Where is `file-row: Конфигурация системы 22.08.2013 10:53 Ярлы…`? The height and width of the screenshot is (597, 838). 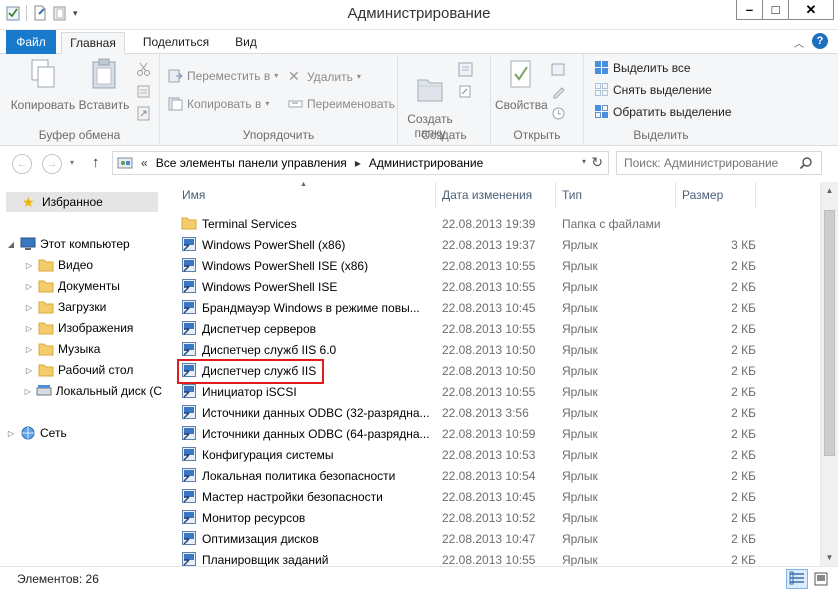
file-row: Конфигурация системы 22.08.2013 10:53 Ярлы… is located at coordinates (466, 454).